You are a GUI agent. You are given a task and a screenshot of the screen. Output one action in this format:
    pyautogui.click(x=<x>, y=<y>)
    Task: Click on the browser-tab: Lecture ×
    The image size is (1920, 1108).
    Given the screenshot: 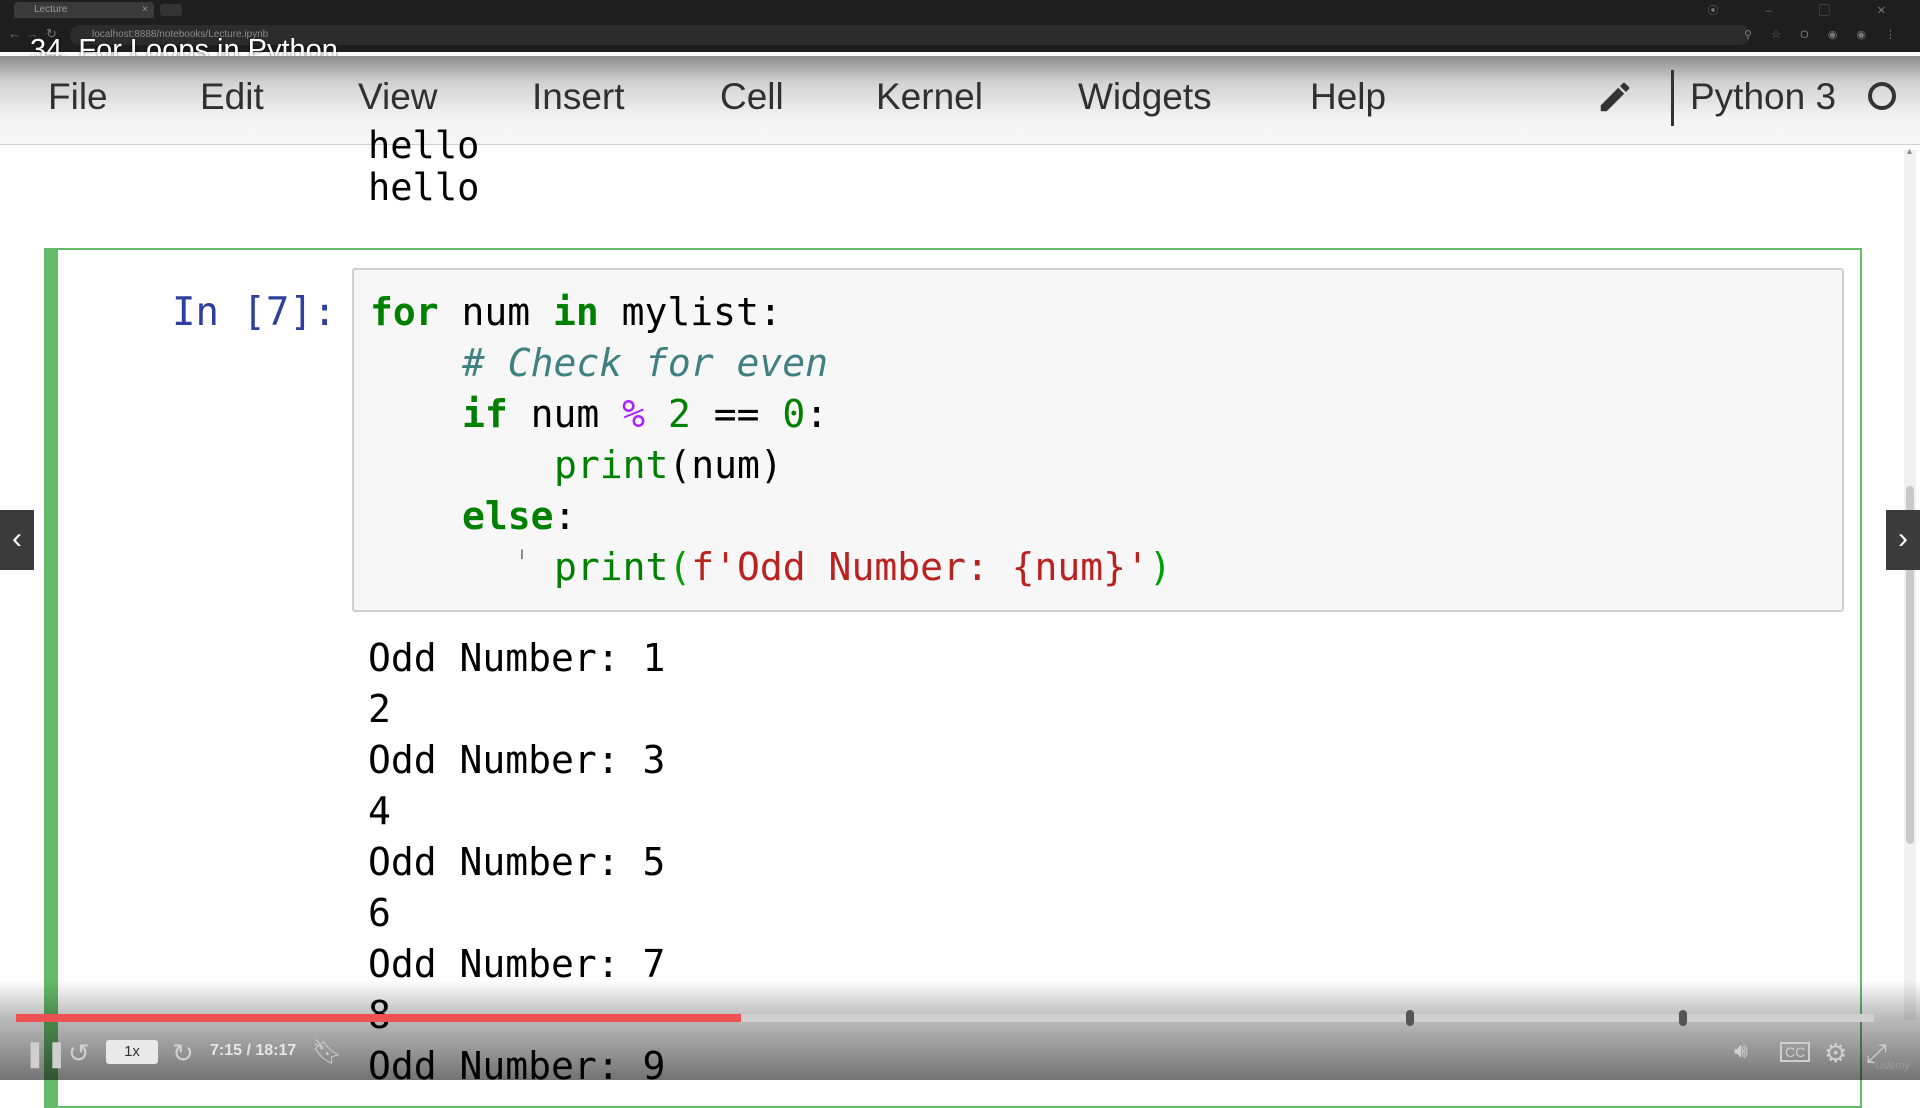 What is the action you would take?
    pyautogui.click(x=84, y=10)
    